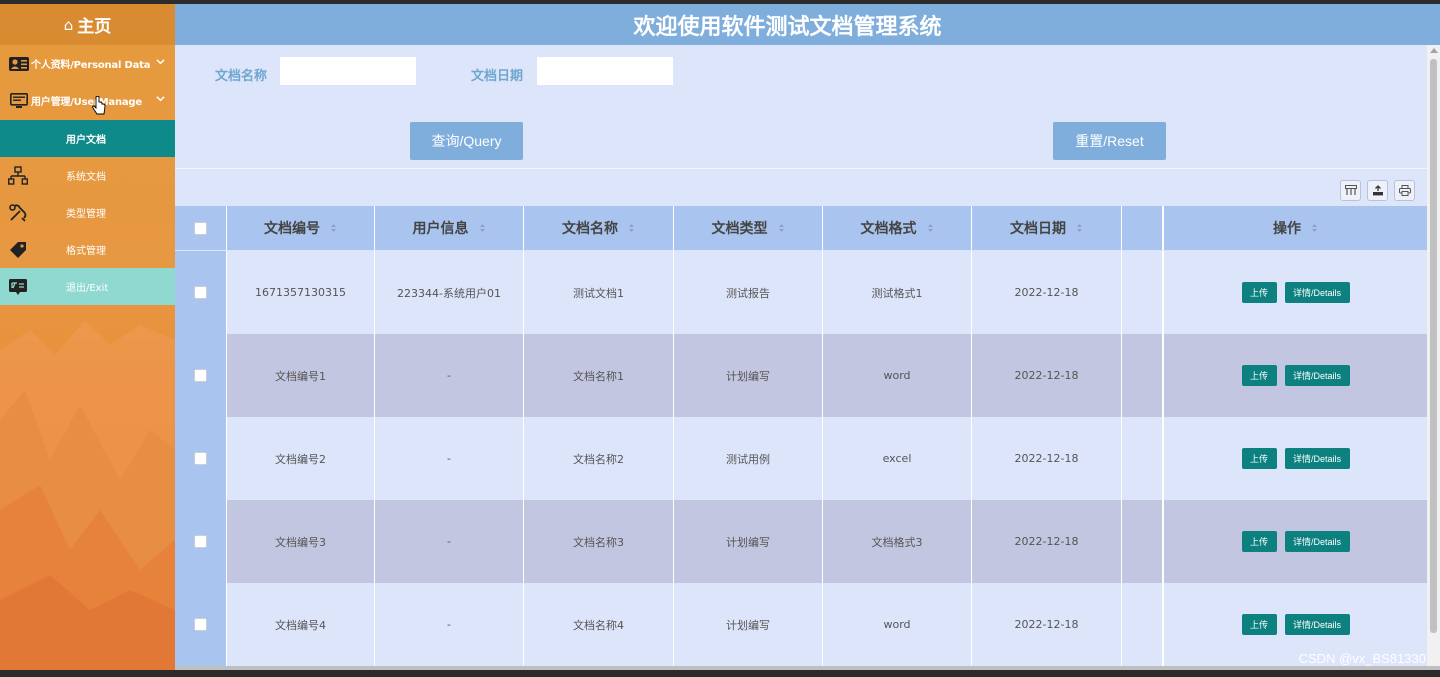 This screenshot has width=1440, height=677. I want to click on col-header-label: 文档格式, so click(888, 229).